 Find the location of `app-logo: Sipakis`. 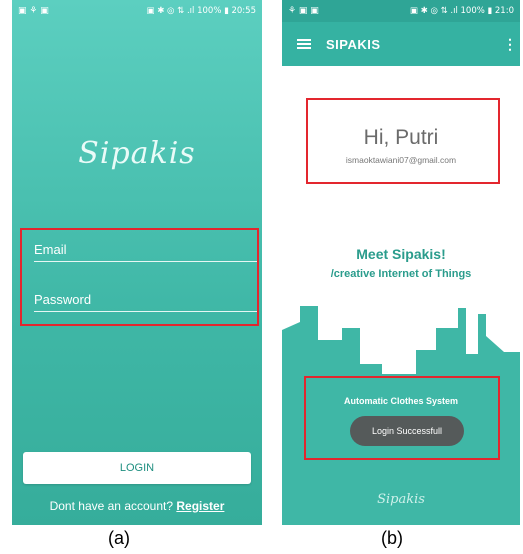

app-logo: Sipakis is located at coordinates (137, 153).